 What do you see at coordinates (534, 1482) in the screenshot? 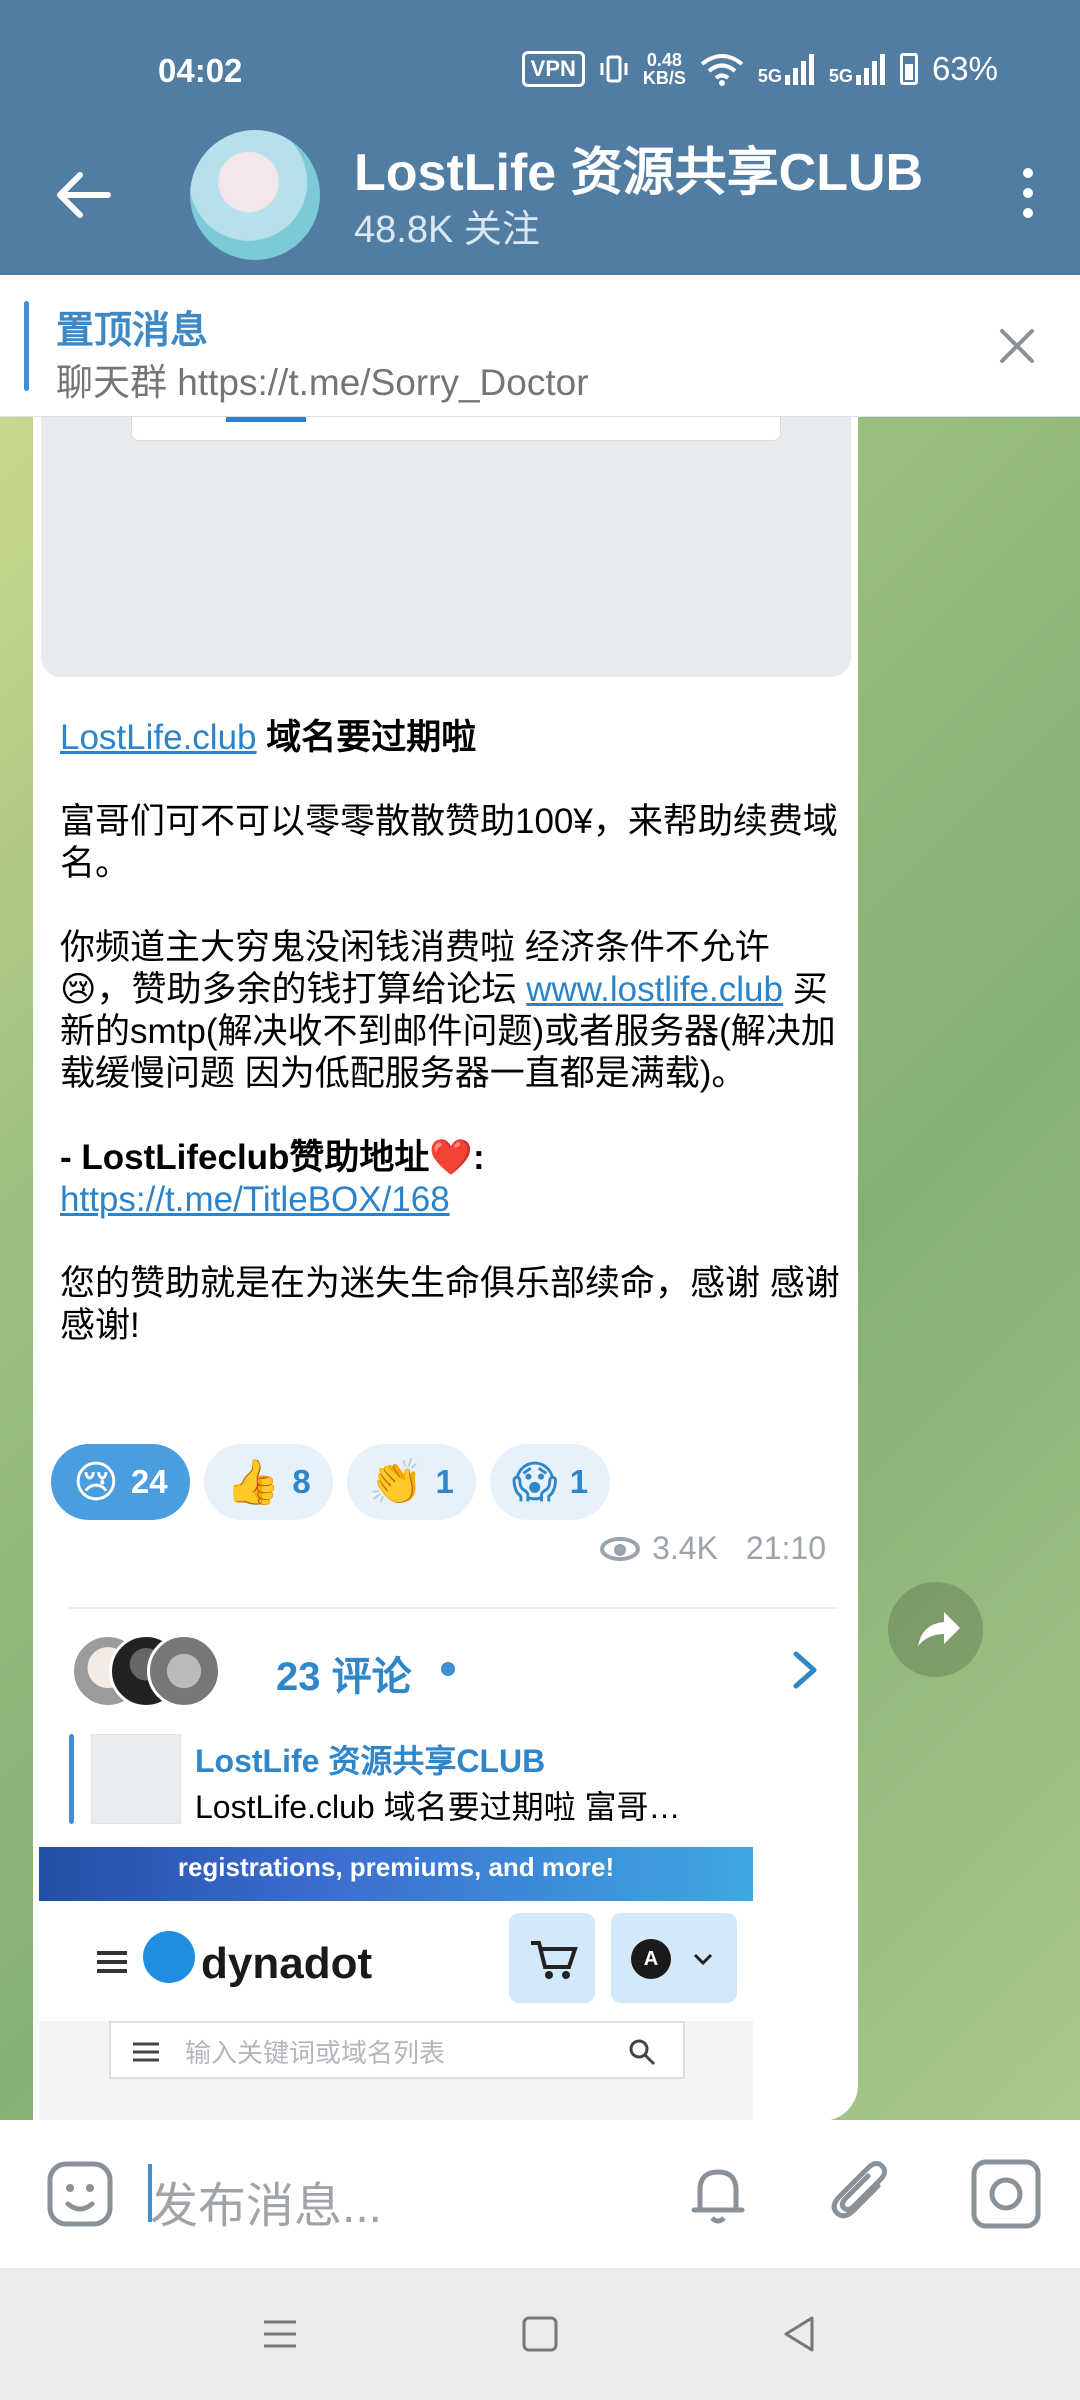
I see `reaction-emoji: 😱` at bounding box center [534, 1482].